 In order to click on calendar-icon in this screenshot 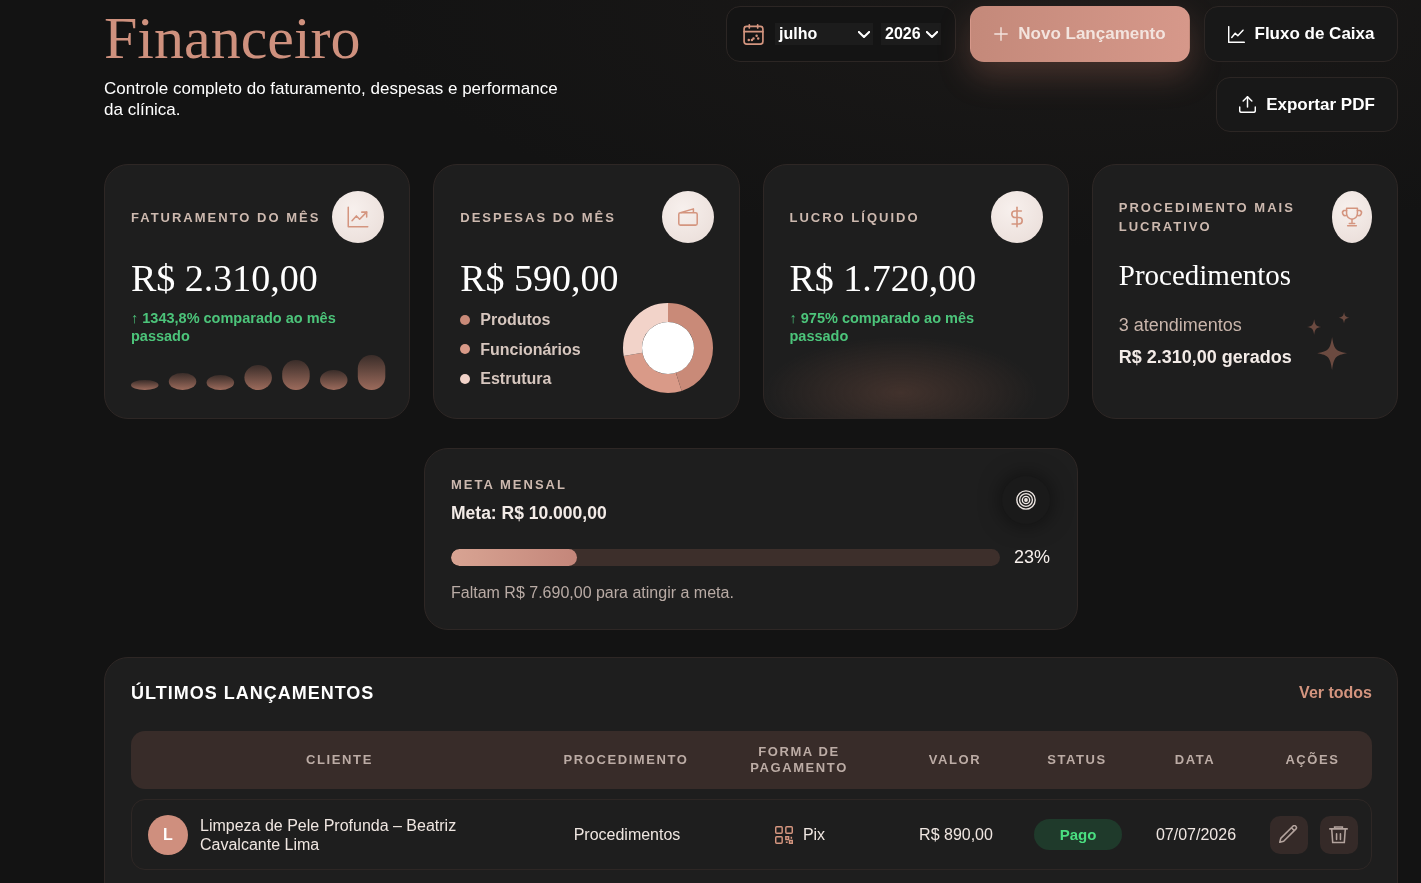, I will do `click(753, 34)`.